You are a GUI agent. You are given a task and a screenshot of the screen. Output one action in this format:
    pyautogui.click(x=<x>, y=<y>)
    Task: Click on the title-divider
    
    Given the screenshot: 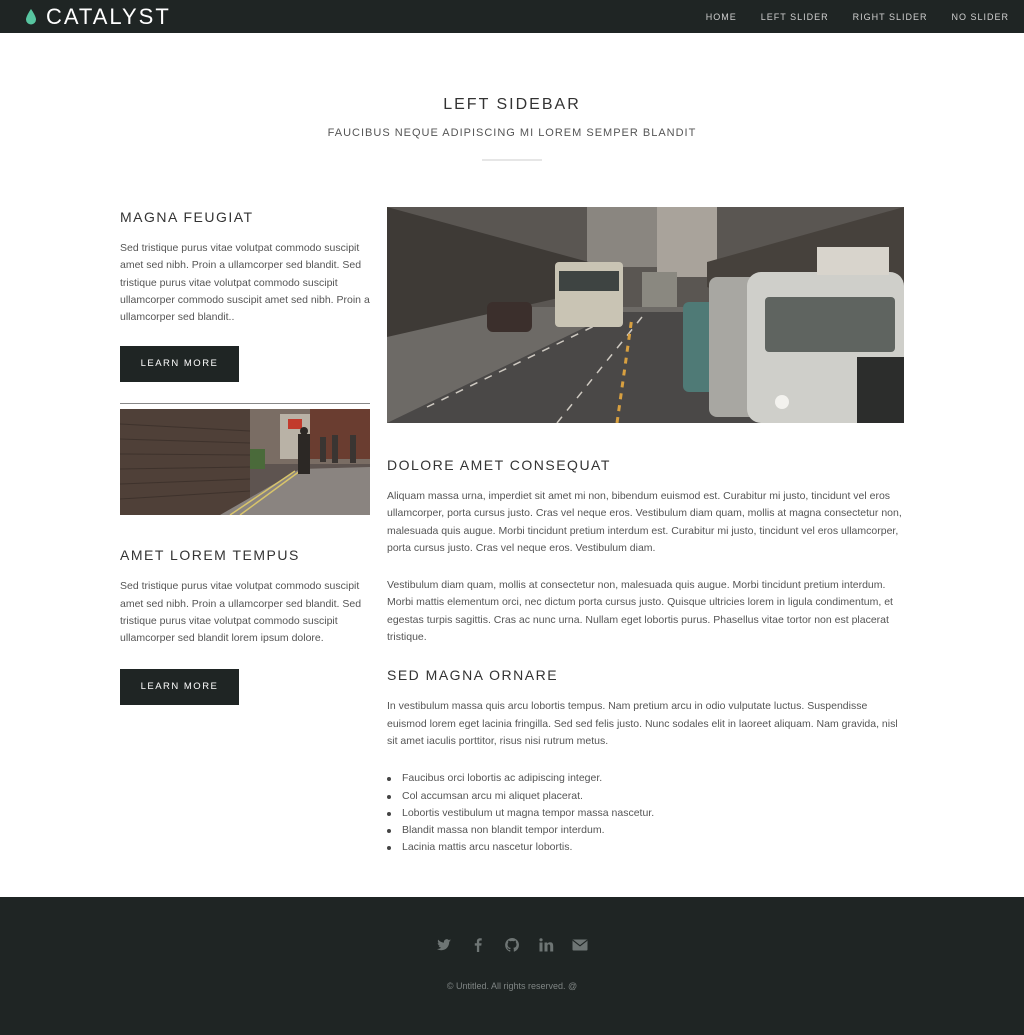 What is the action you would take?
    pyautogui.click(x=512, y=160)
    